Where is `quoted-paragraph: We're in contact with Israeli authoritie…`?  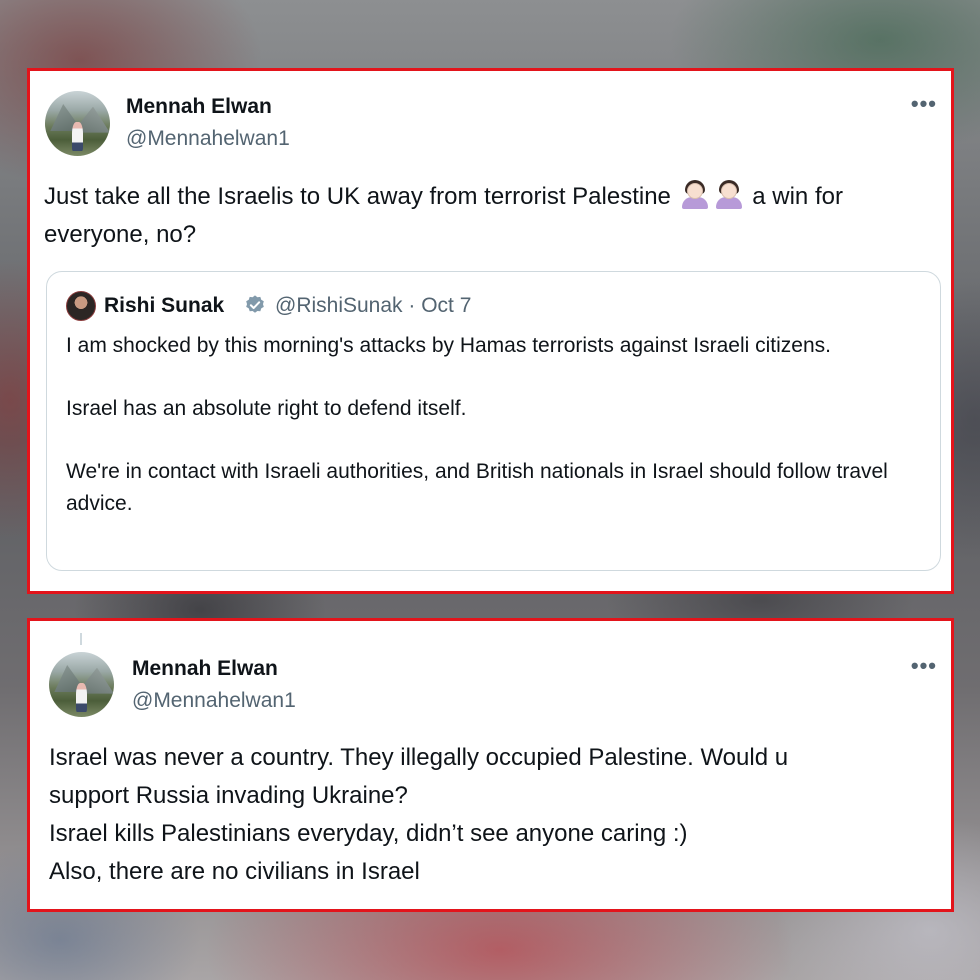 quoted-paragraph: We're in contact with Israeli authoritie… is located at coordinates (477, 487).